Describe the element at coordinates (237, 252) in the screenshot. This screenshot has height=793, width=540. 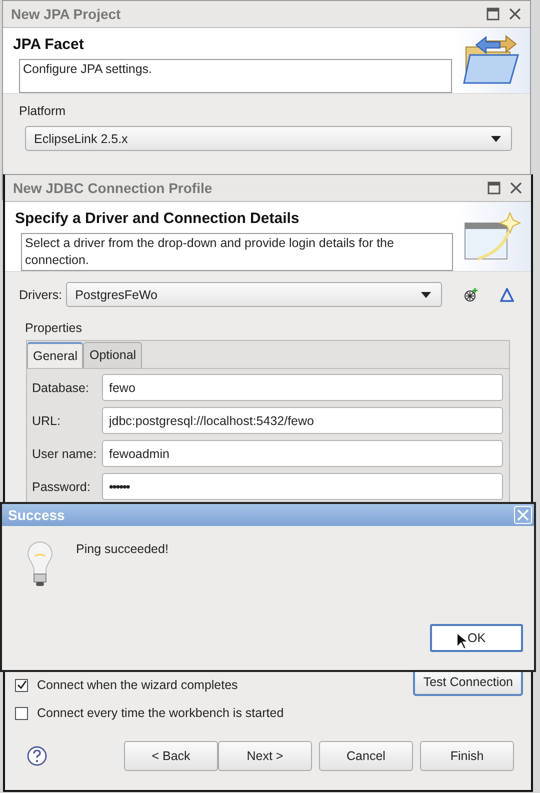
I see `page-description: Select a driver from the drop-down and provide login details for the connection.` at that location.